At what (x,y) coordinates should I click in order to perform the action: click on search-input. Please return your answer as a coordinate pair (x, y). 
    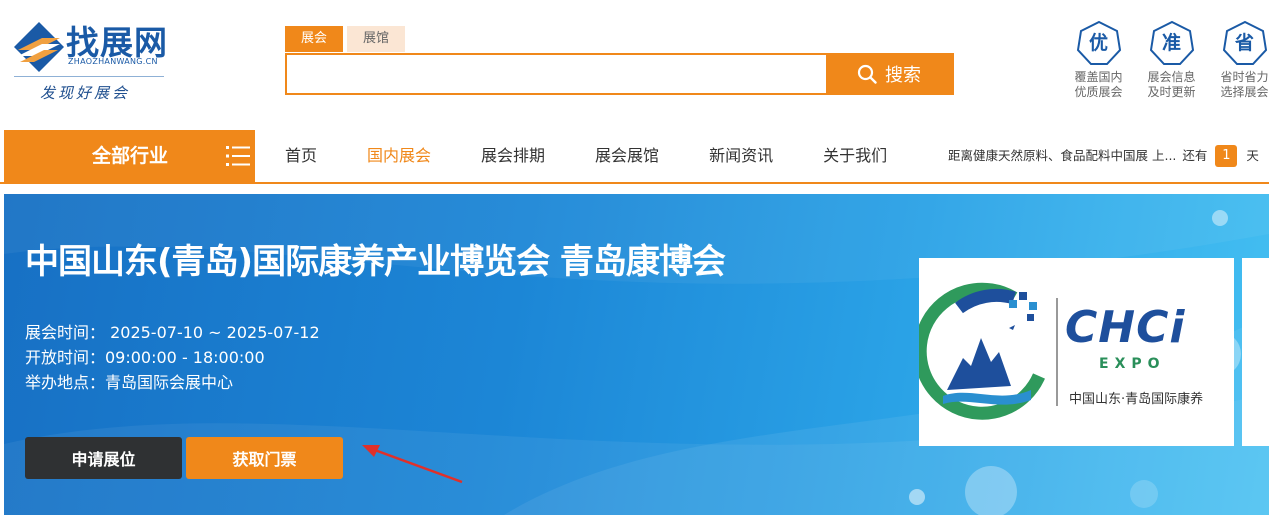
    Looking at the image, I should click on (556, 74).